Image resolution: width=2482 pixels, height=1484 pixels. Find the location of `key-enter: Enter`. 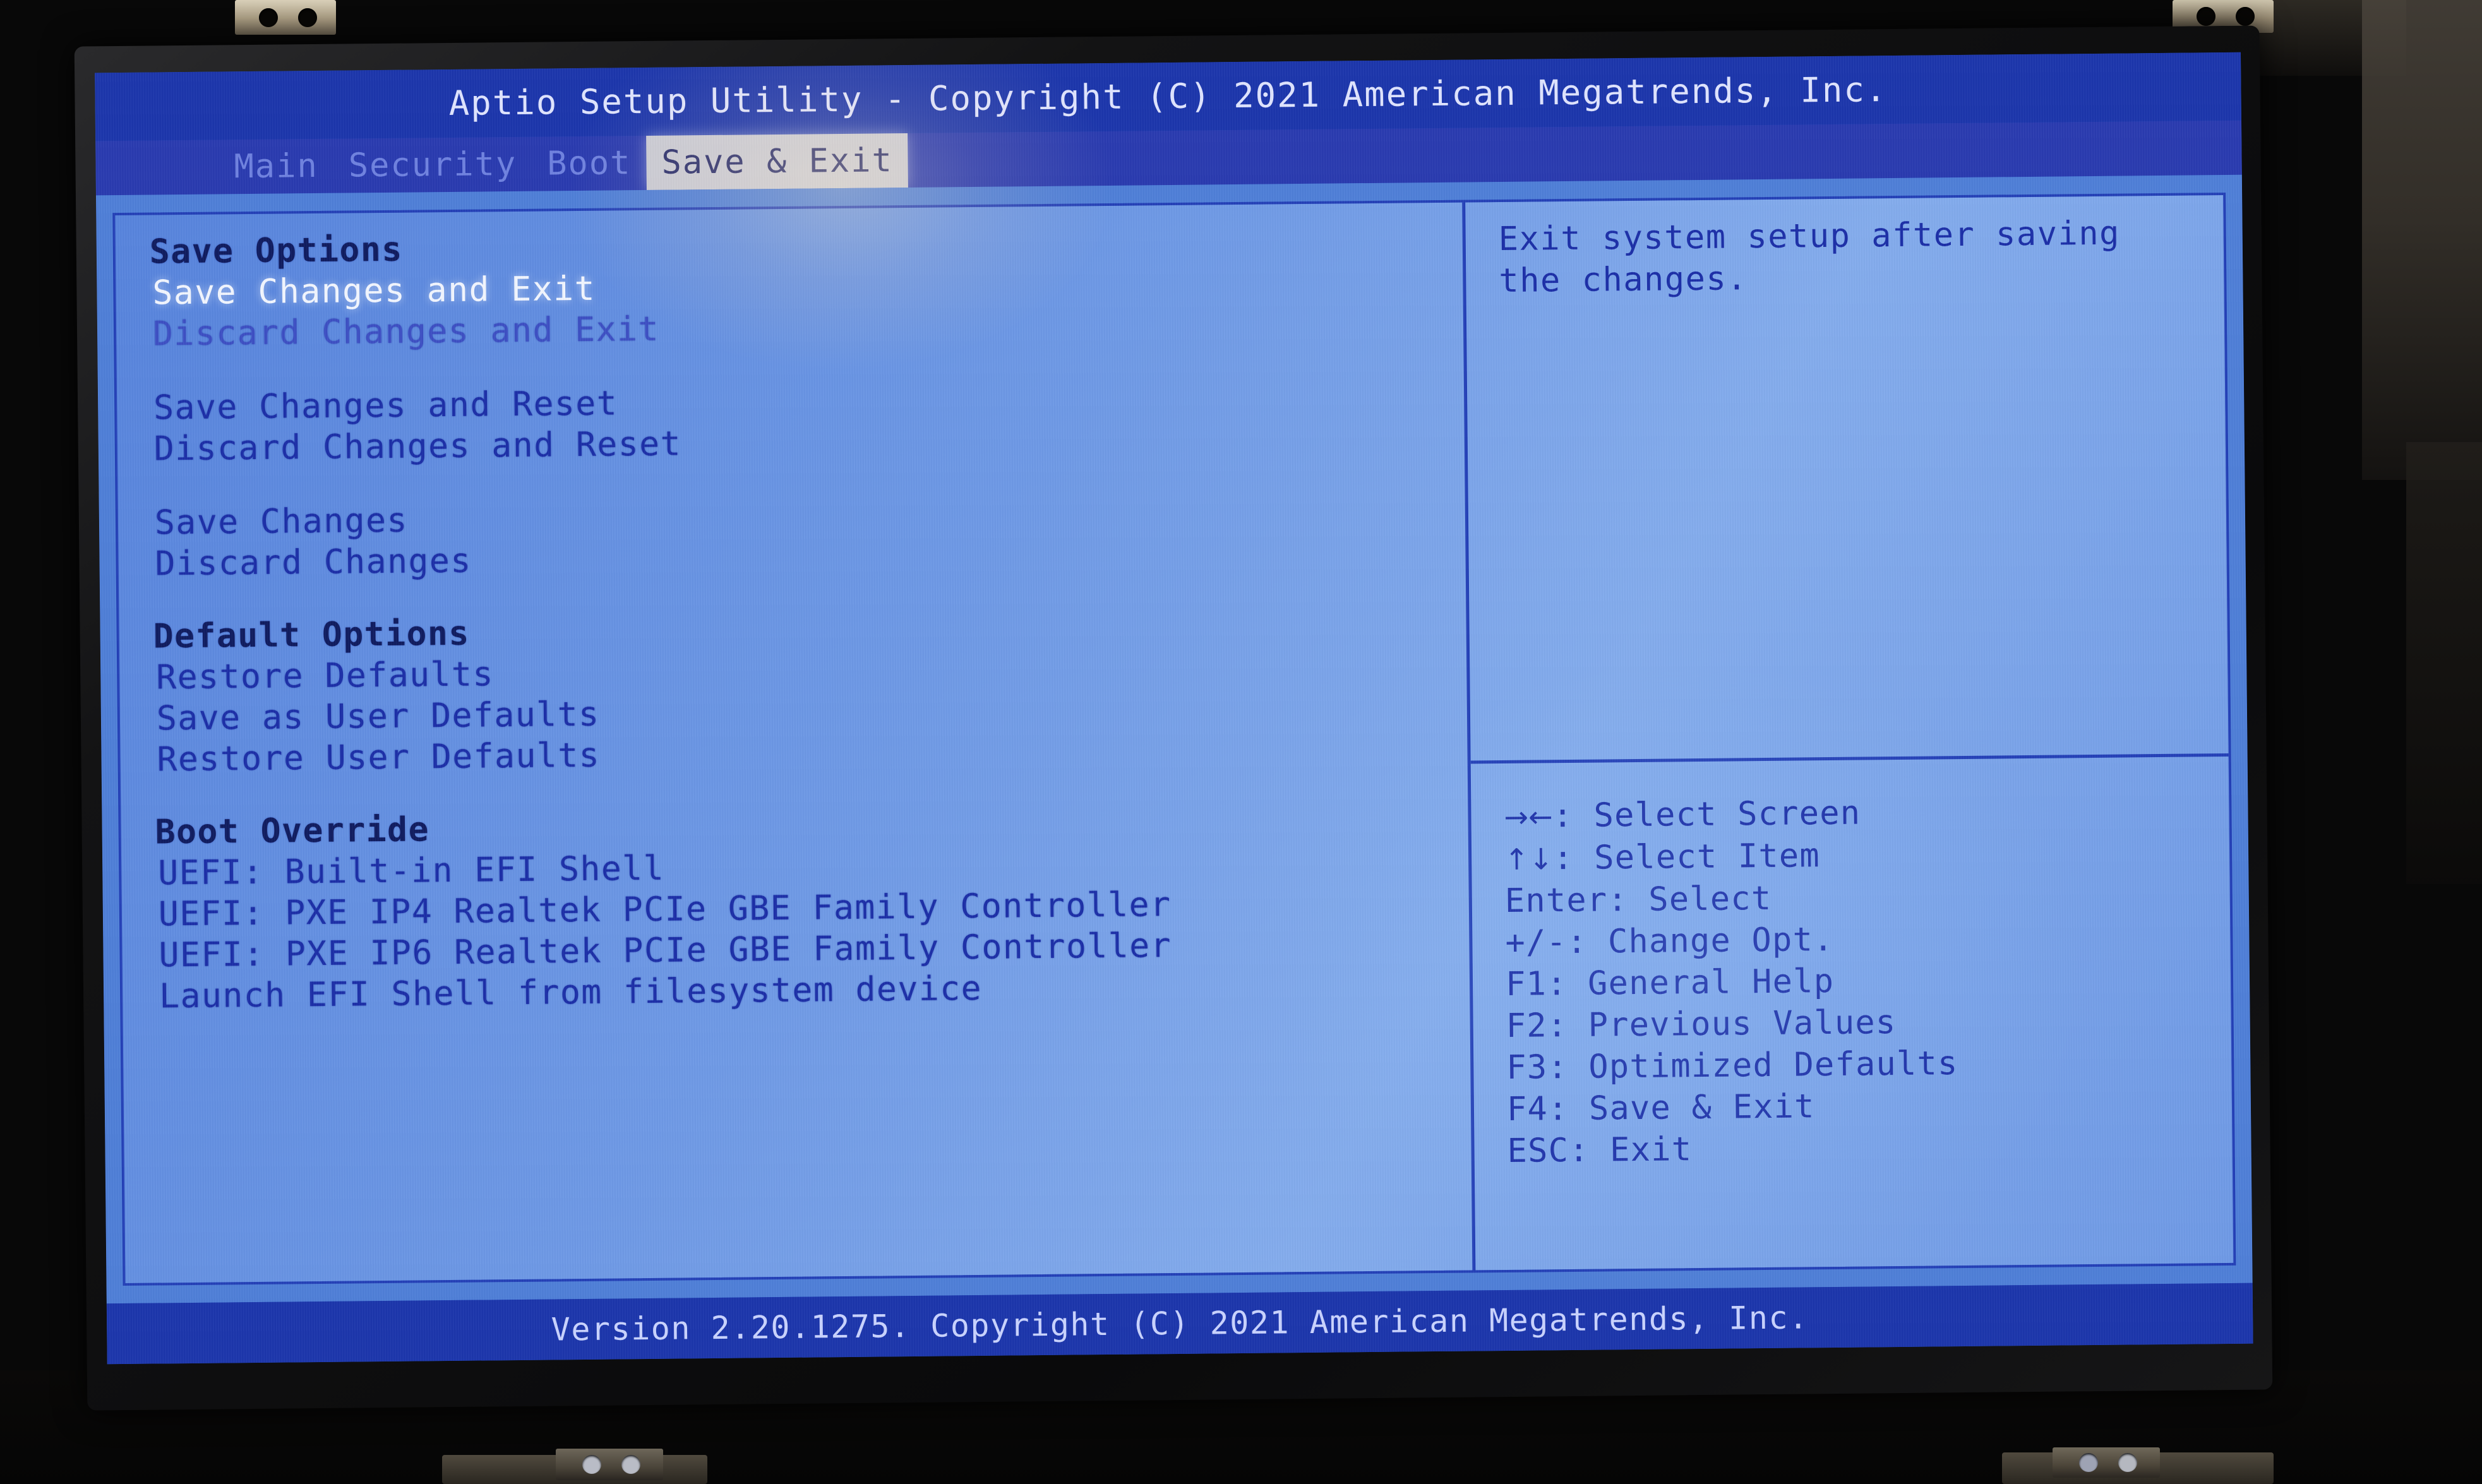

key-enter: Enter is located at coordinates (1556, 900).